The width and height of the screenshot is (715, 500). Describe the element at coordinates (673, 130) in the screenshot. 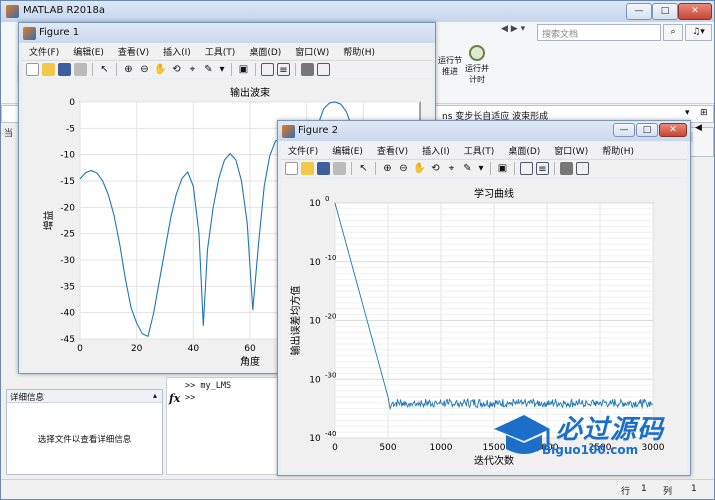

I see `figure2-close-button: ✕` at that location.